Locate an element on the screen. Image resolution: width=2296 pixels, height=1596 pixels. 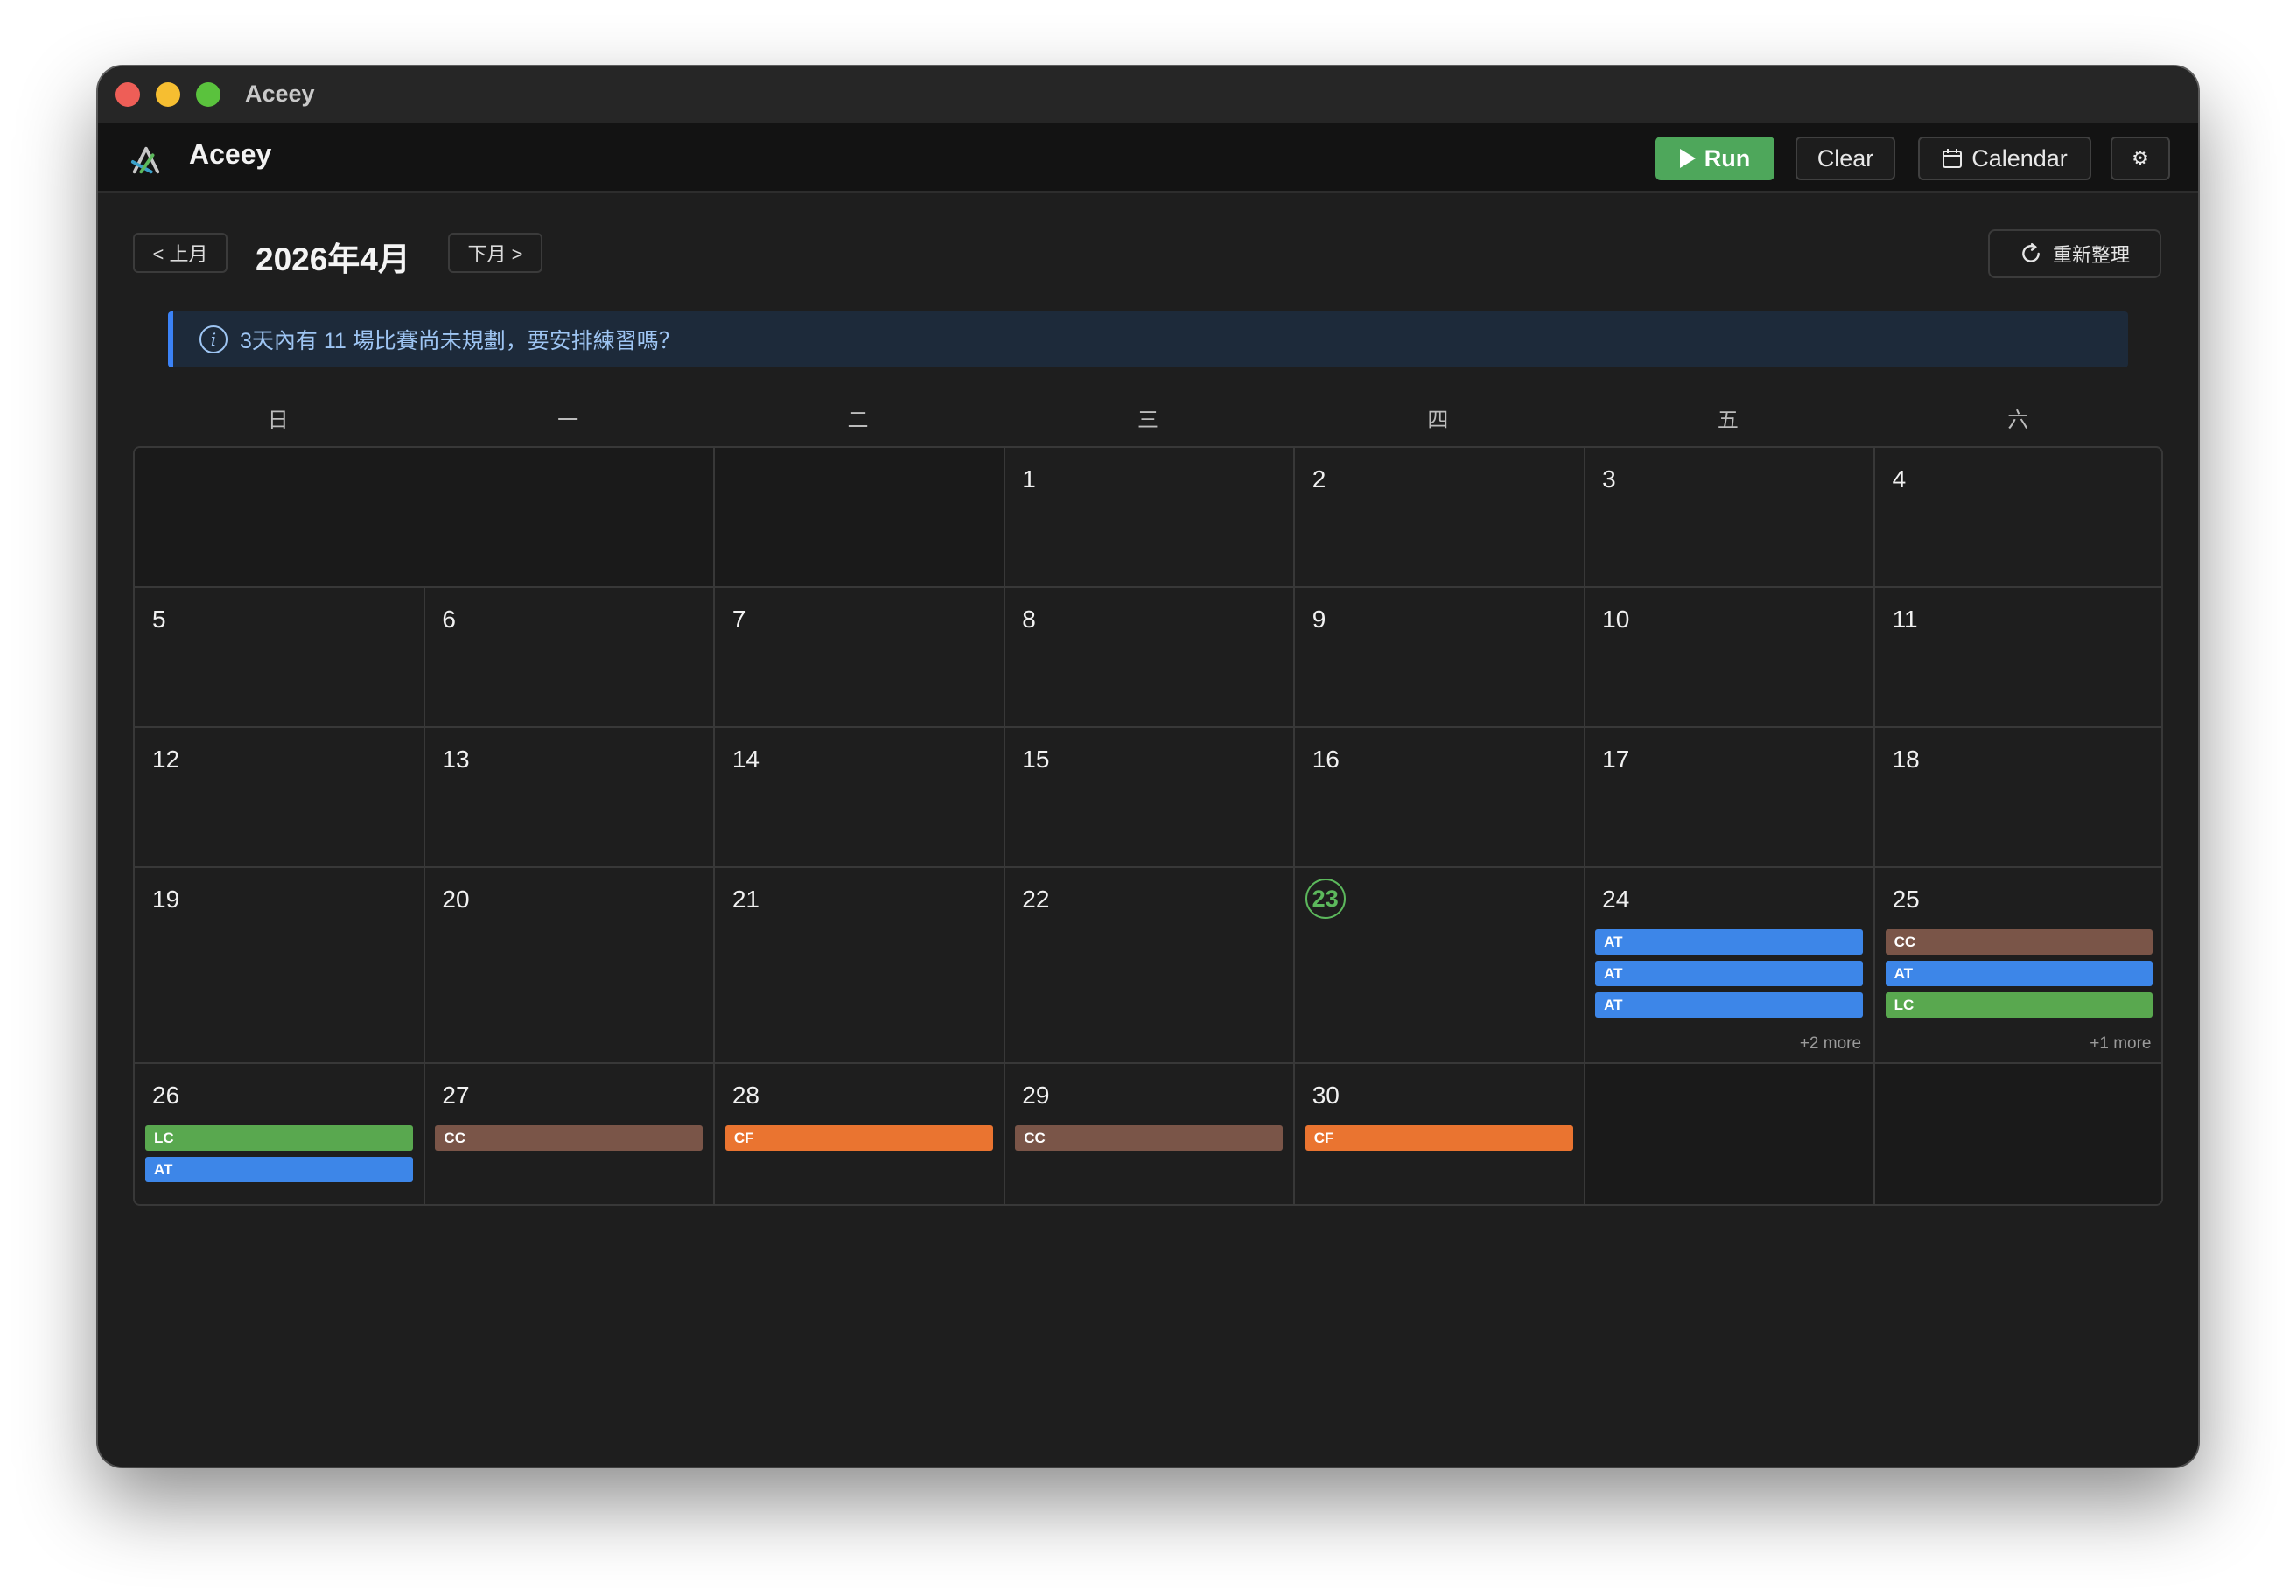
day-number: 18 is located at coordinates (1906, 759).